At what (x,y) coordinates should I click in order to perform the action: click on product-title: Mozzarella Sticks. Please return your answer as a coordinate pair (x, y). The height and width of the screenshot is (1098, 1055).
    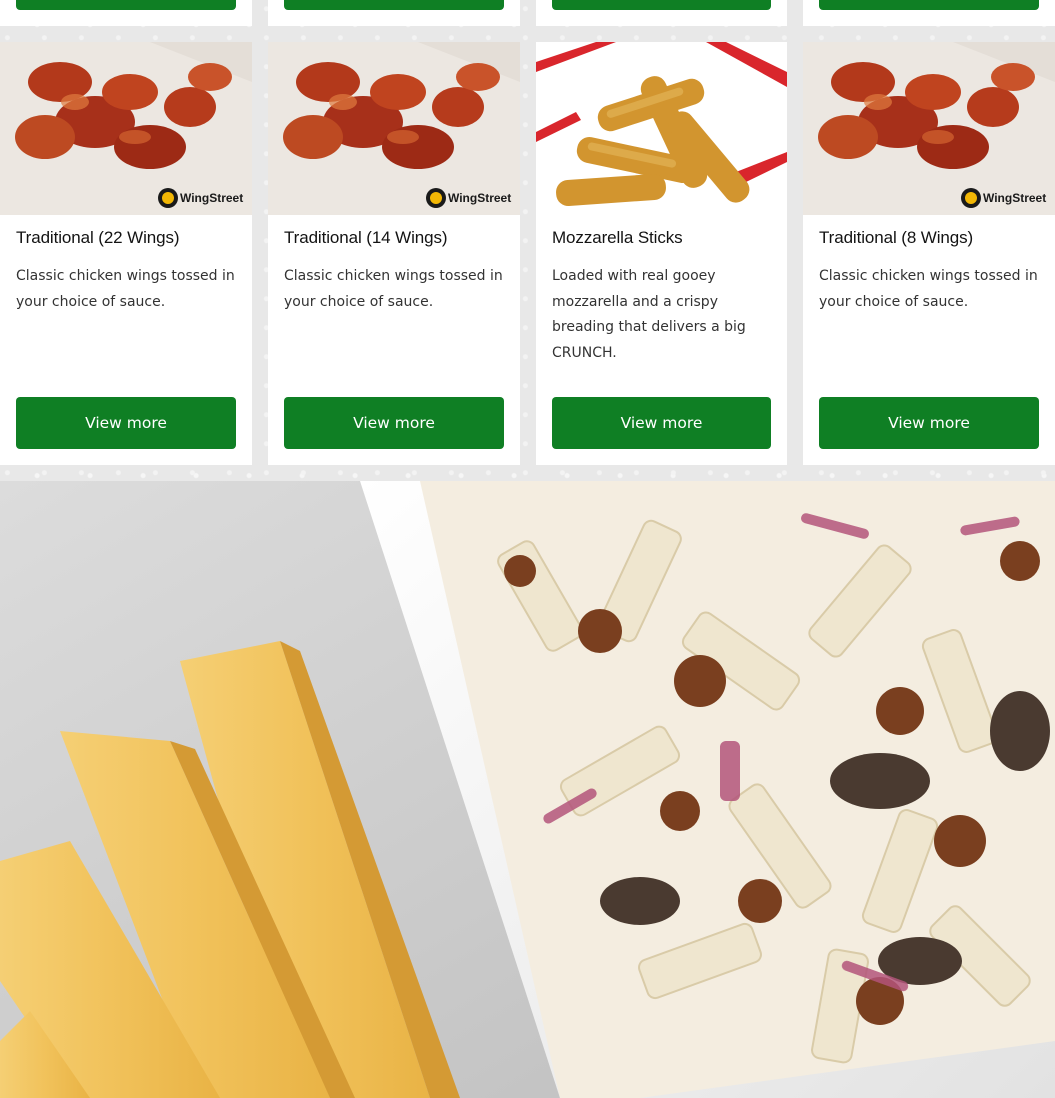
    Looking at the image, I should click on (617, 237).